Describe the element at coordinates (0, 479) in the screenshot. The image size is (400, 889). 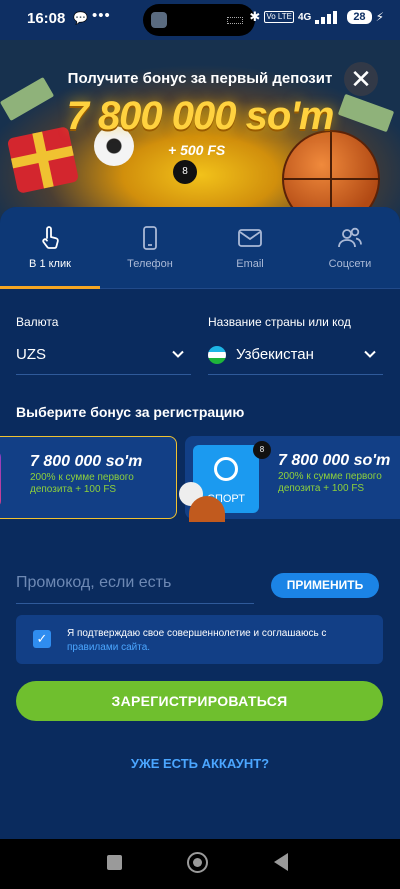
I see `casino-thumbnail-image` at that location.